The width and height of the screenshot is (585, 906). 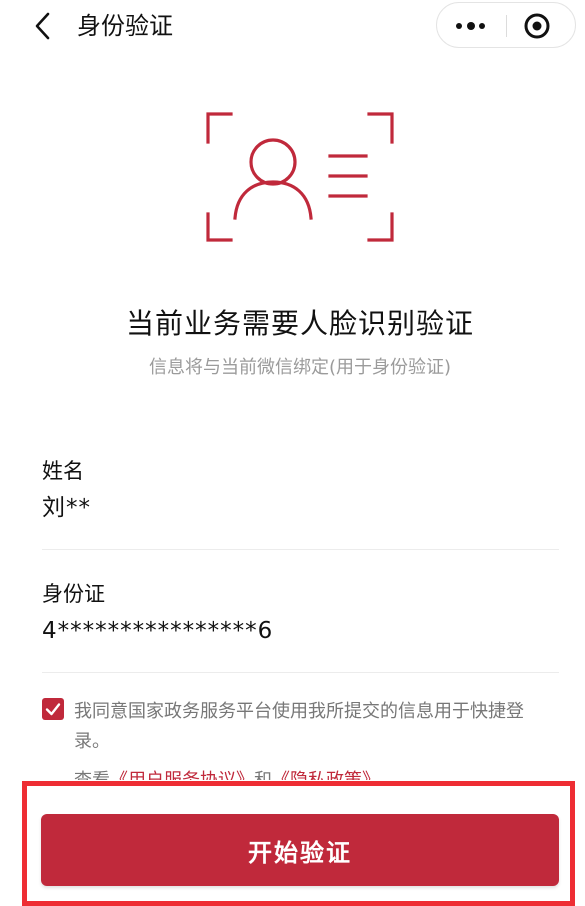 What do you see at coordinates (300, 177) in the screenshot?
I see `face-scan-icon` at bounding box center [300, 177].